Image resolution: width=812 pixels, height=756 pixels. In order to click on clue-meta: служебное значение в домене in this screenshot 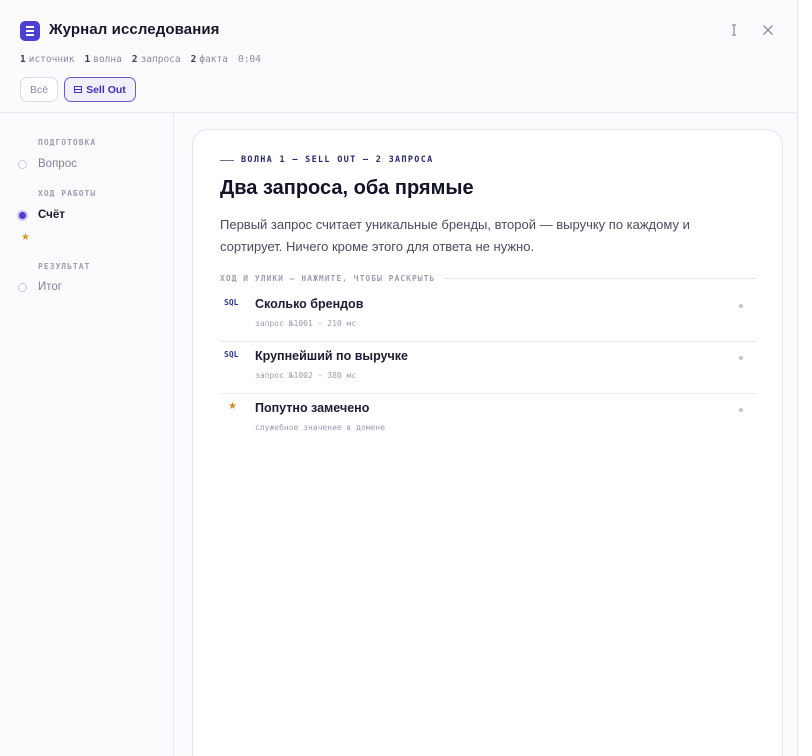, I will do `click(320, 427)`.